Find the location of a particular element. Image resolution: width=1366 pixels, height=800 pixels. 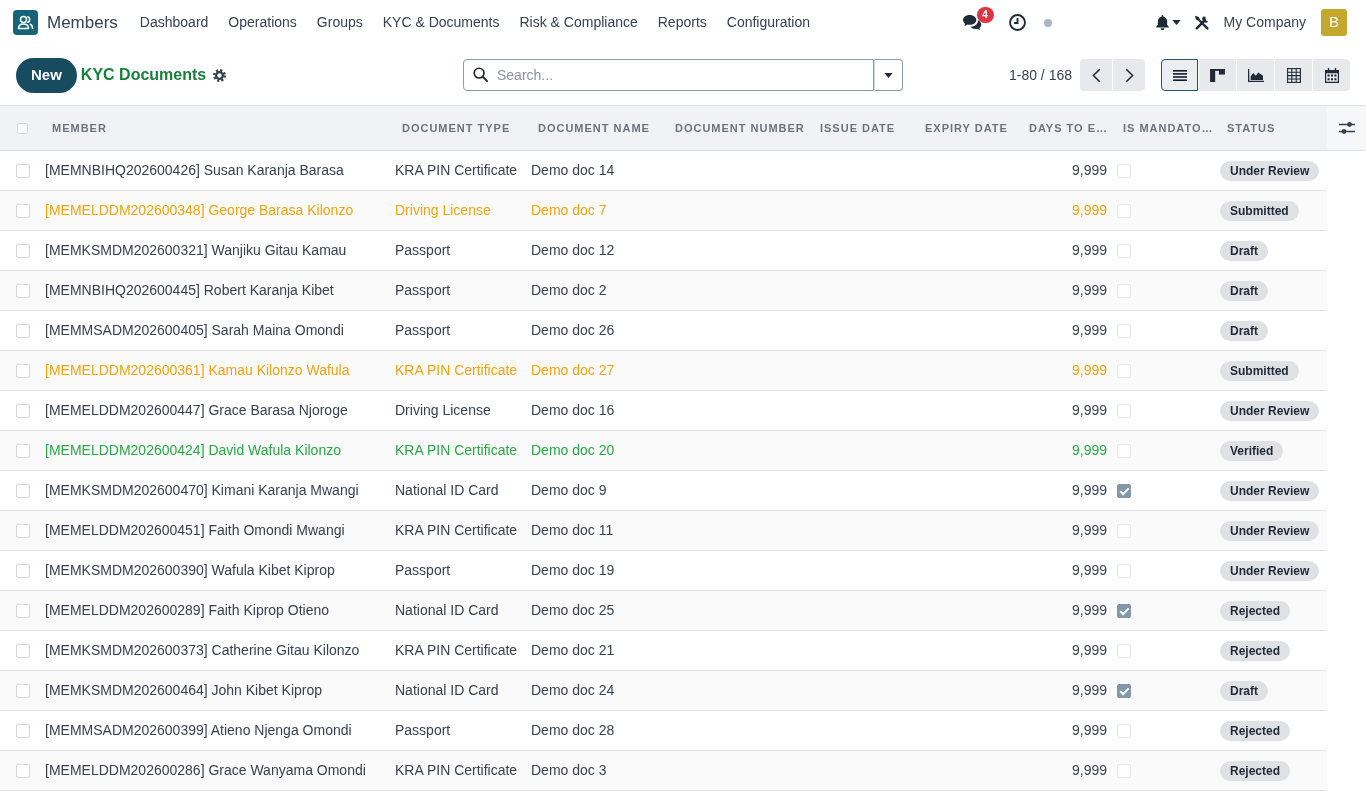

menu-item: Reports is located at coordinates (682, 22).